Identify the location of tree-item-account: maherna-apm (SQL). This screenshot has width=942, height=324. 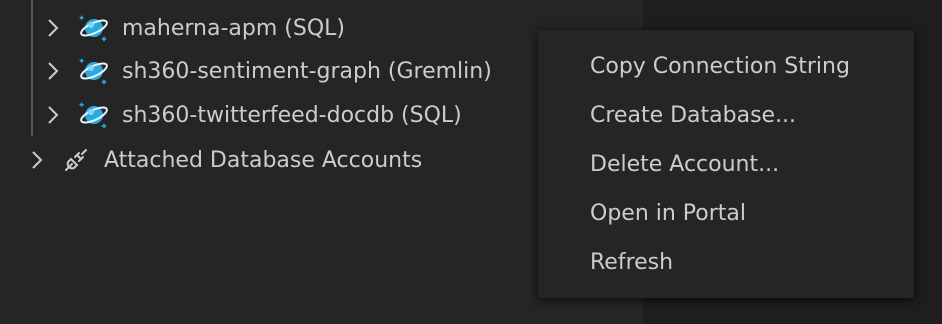
(193, 28).